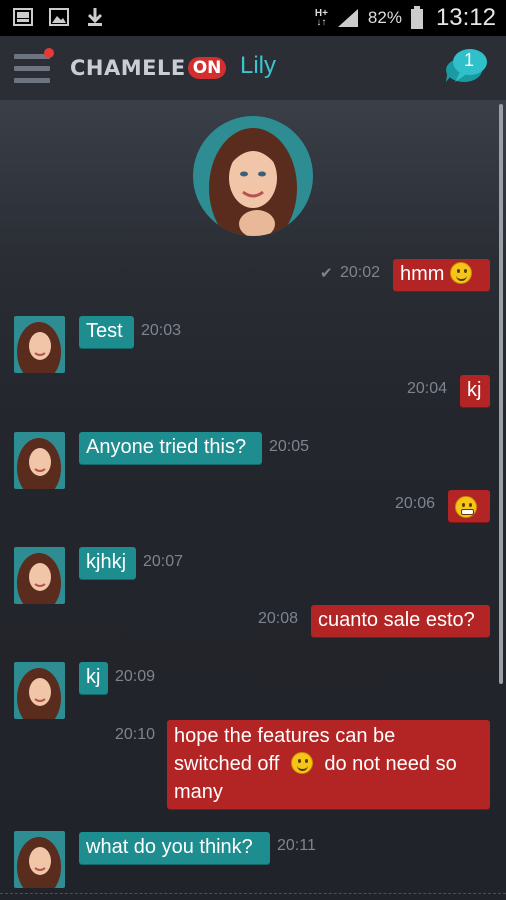 This screenshot has width=506, height=900. I want to click on status-clock: 13:12, so click(465, 17).